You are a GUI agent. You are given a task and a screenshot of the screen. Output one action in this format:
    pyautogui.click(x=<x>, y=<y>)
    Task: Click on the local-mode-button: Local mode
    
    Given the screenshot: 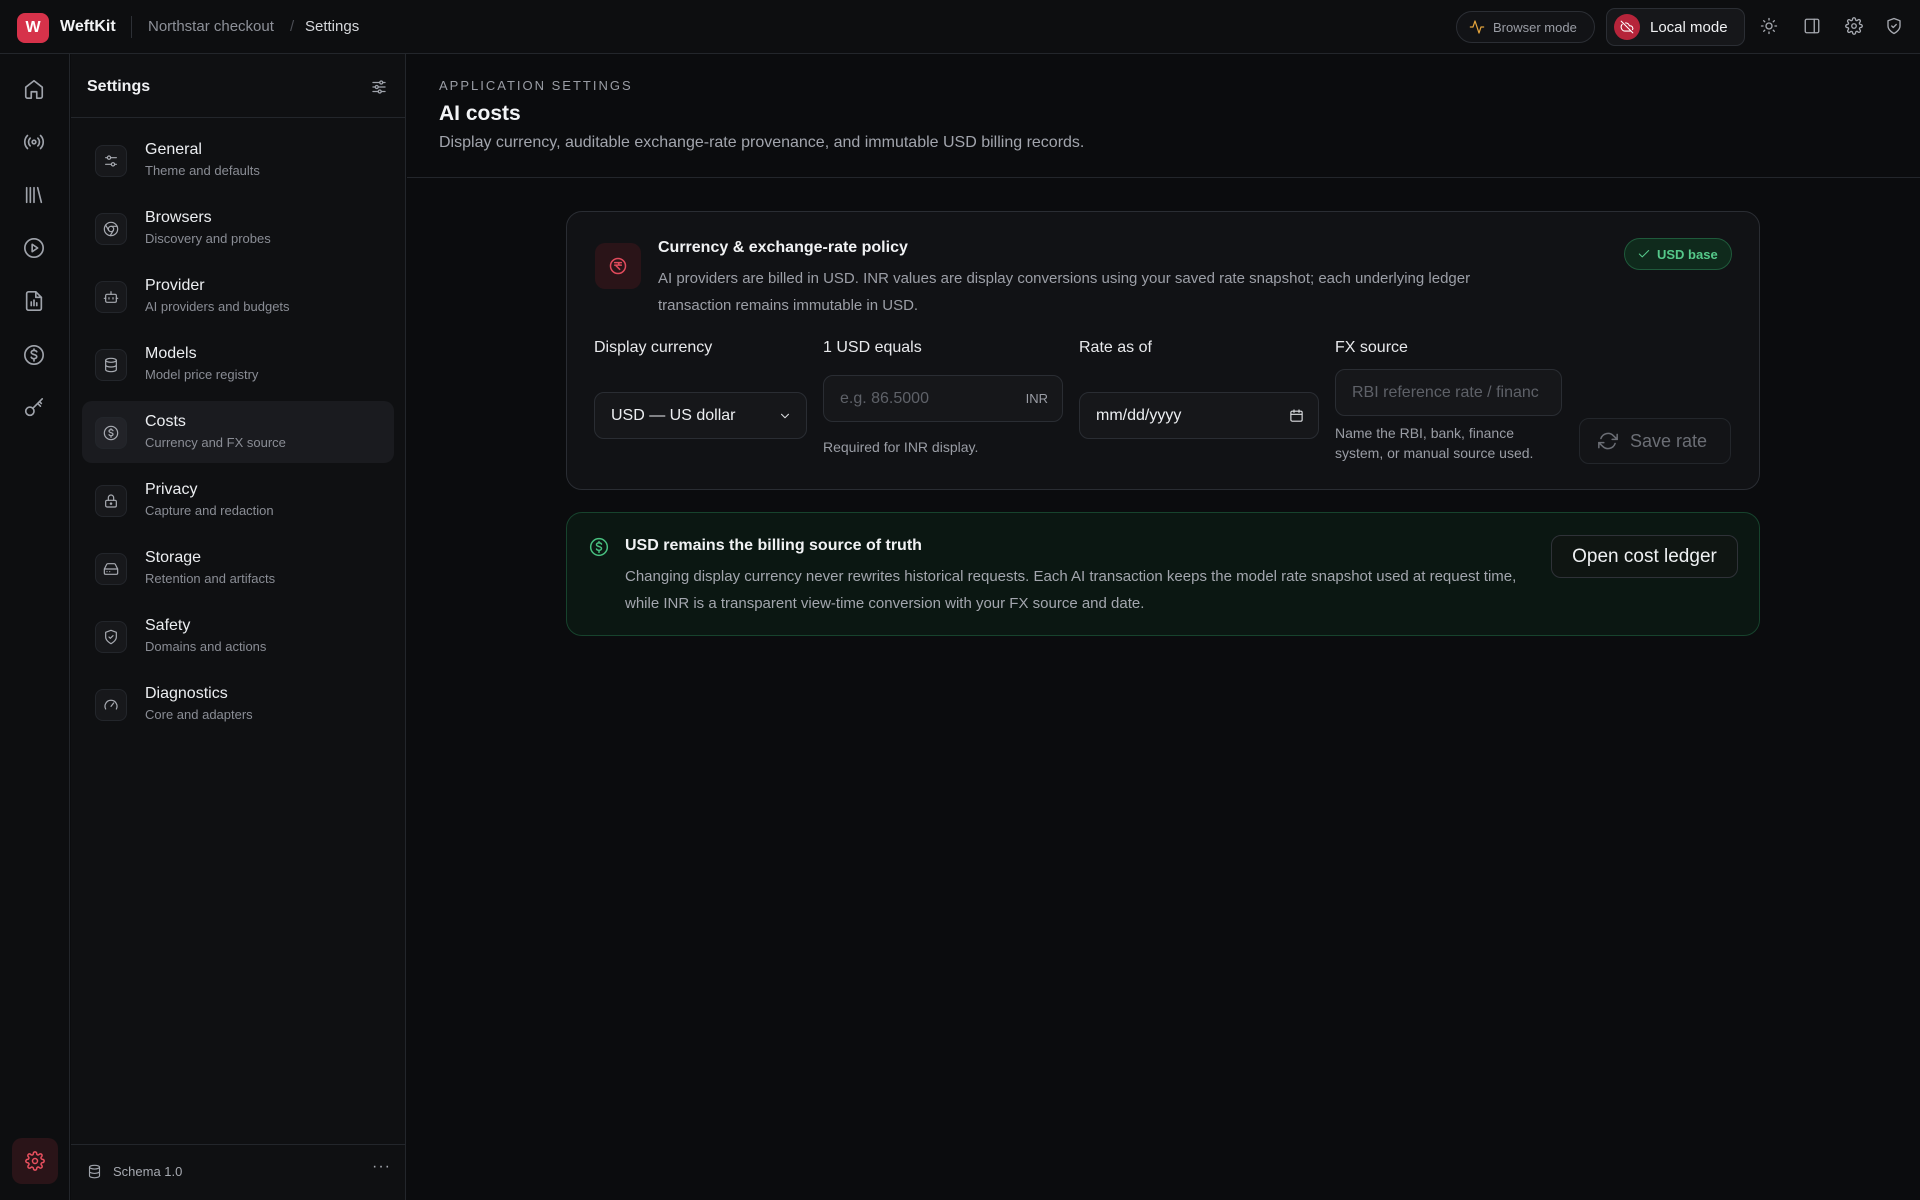 What is the action you would take?
    pyautogui.click(x=1675, y=27)
    